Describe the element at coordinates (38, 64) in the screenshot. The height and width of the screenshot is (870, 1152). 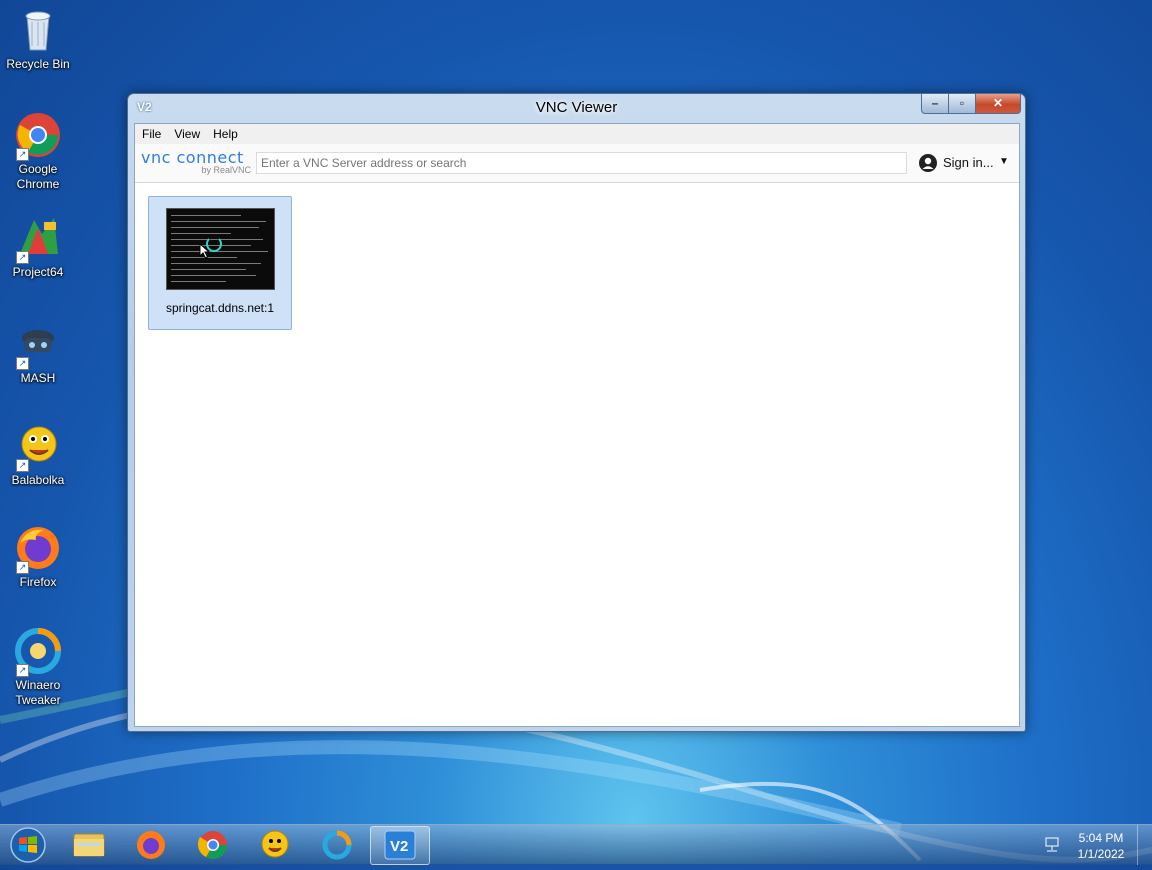
I see `desktop-icon-label: Recycle Bin` at that location.